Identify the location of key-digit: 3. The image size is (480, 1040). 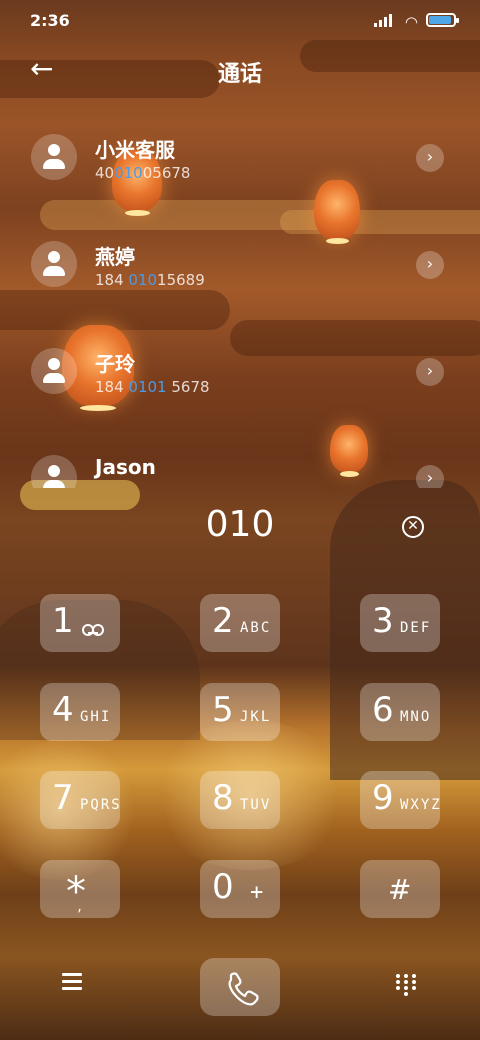
(383, 621).